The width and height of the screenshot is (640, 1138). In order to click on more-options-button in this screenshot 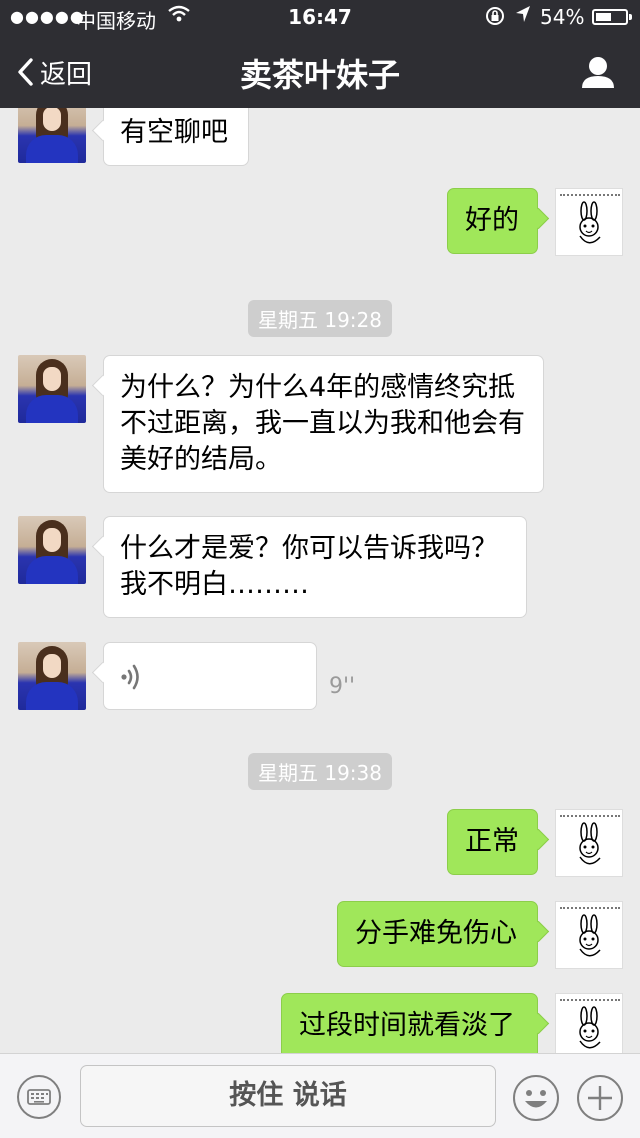, I will do `click(600, 1098)`.